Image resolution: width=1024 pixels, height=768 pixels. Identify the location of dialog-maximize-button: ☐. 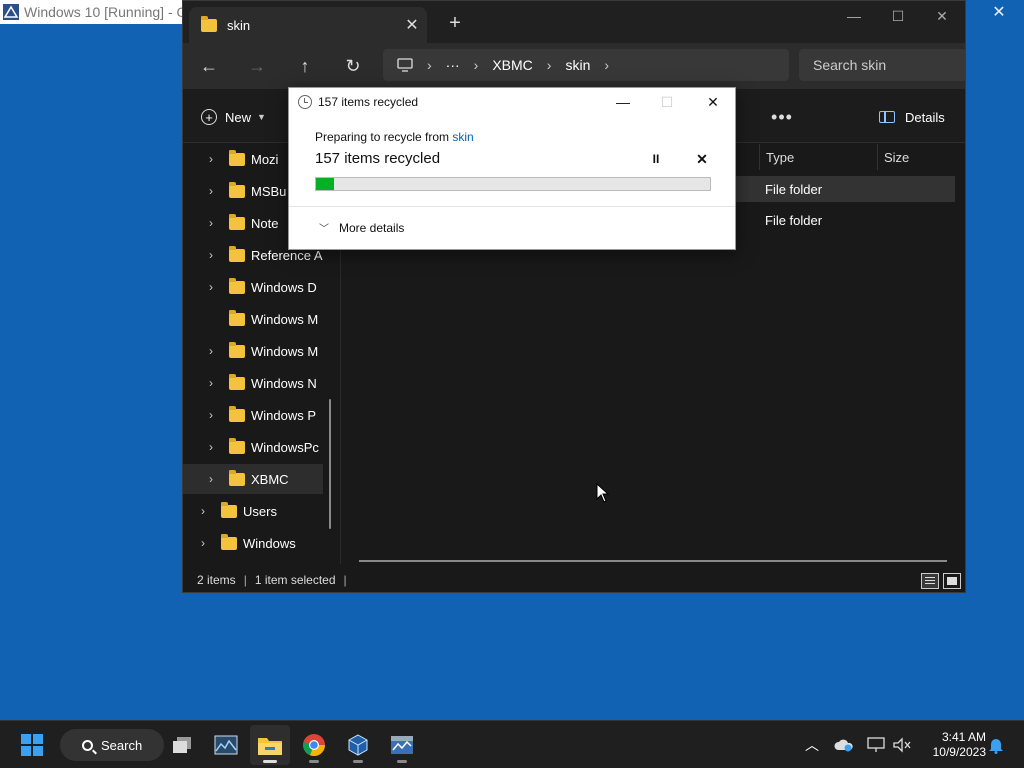
(667, 101).